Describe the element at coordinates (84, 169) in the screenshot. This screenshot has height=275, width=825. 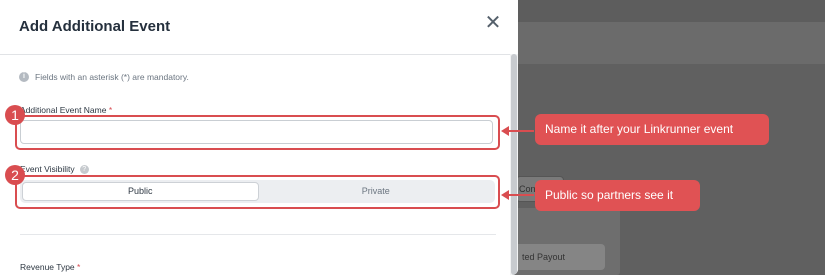
I see `help-icon: ?` at that location.